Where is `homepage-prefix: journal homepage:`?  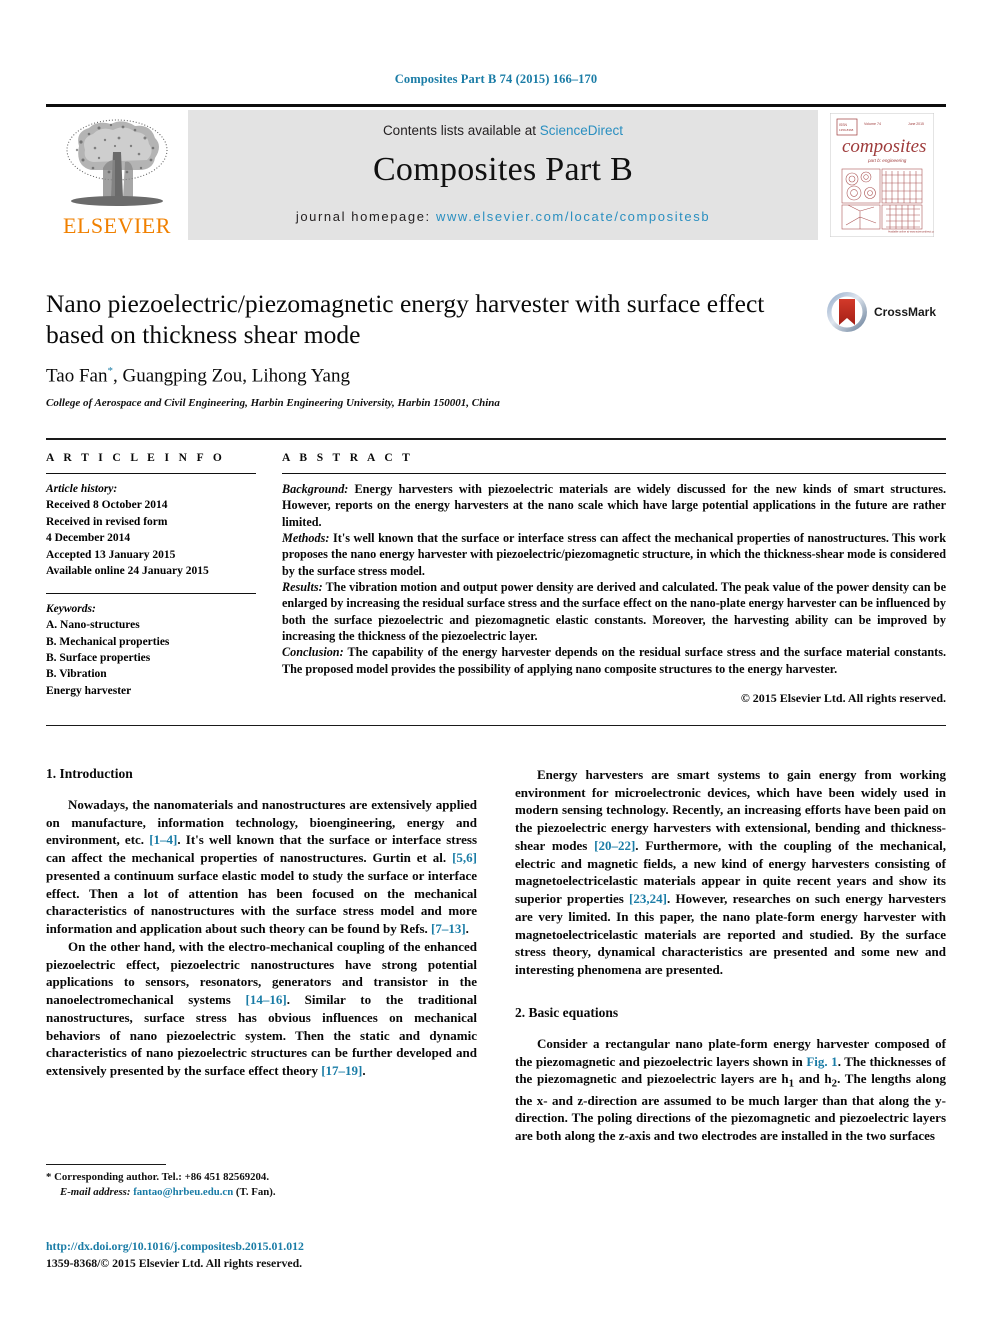 homepage-prefix: journal homepage: is located at coordinates (365, 216).